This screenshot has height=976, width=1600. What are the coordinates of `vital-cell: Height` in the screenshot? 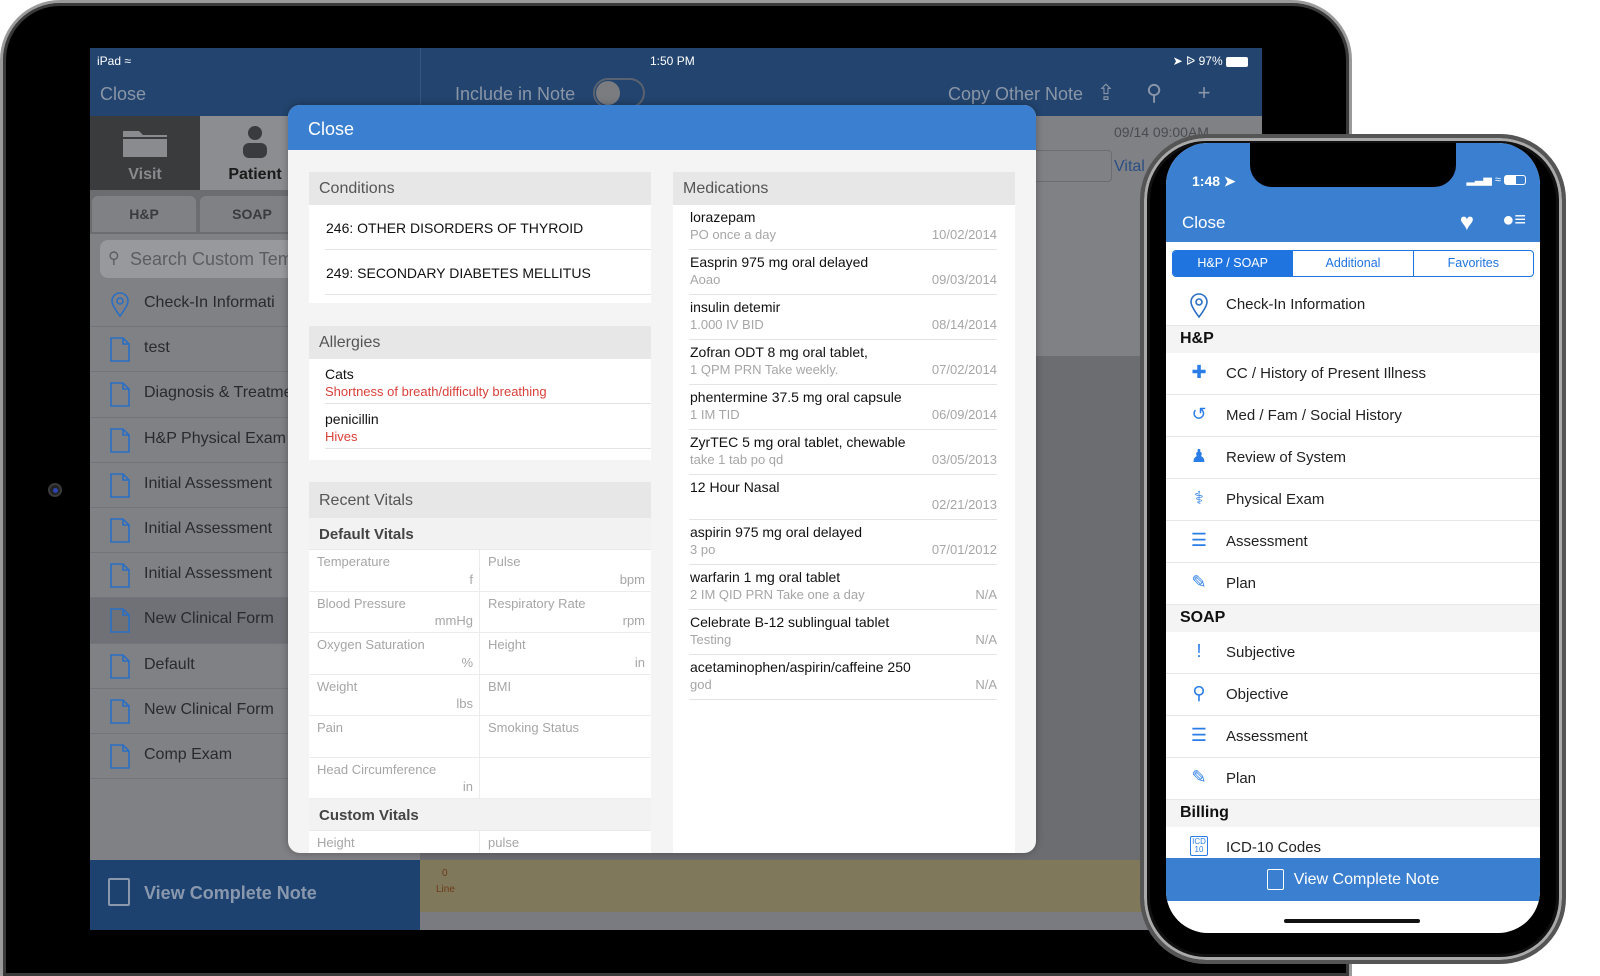 It's located at (394, 842).